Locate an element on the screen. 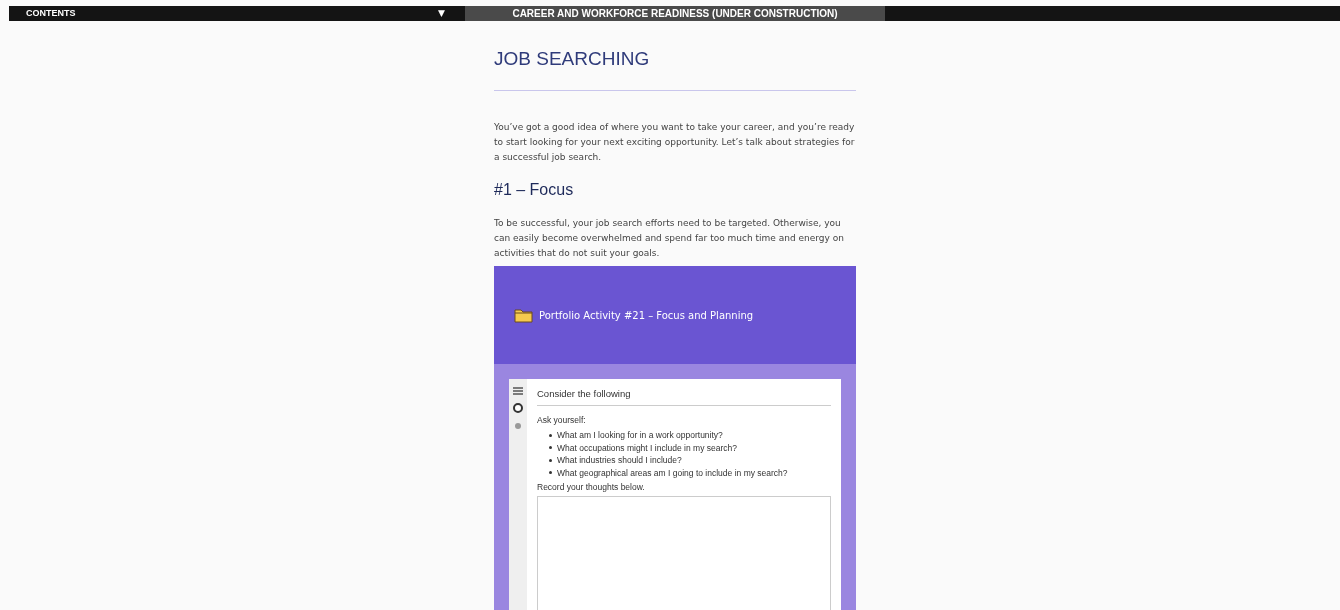 The width and height of the screenshot is (1340, 610). section-paragraph: To be successful, your job search efforts need to be targeted. Otherwise, you can easily become overwhelmed and spend far too much time and energy on activities that do not suit your goals. is located at coordinates (669, 238).